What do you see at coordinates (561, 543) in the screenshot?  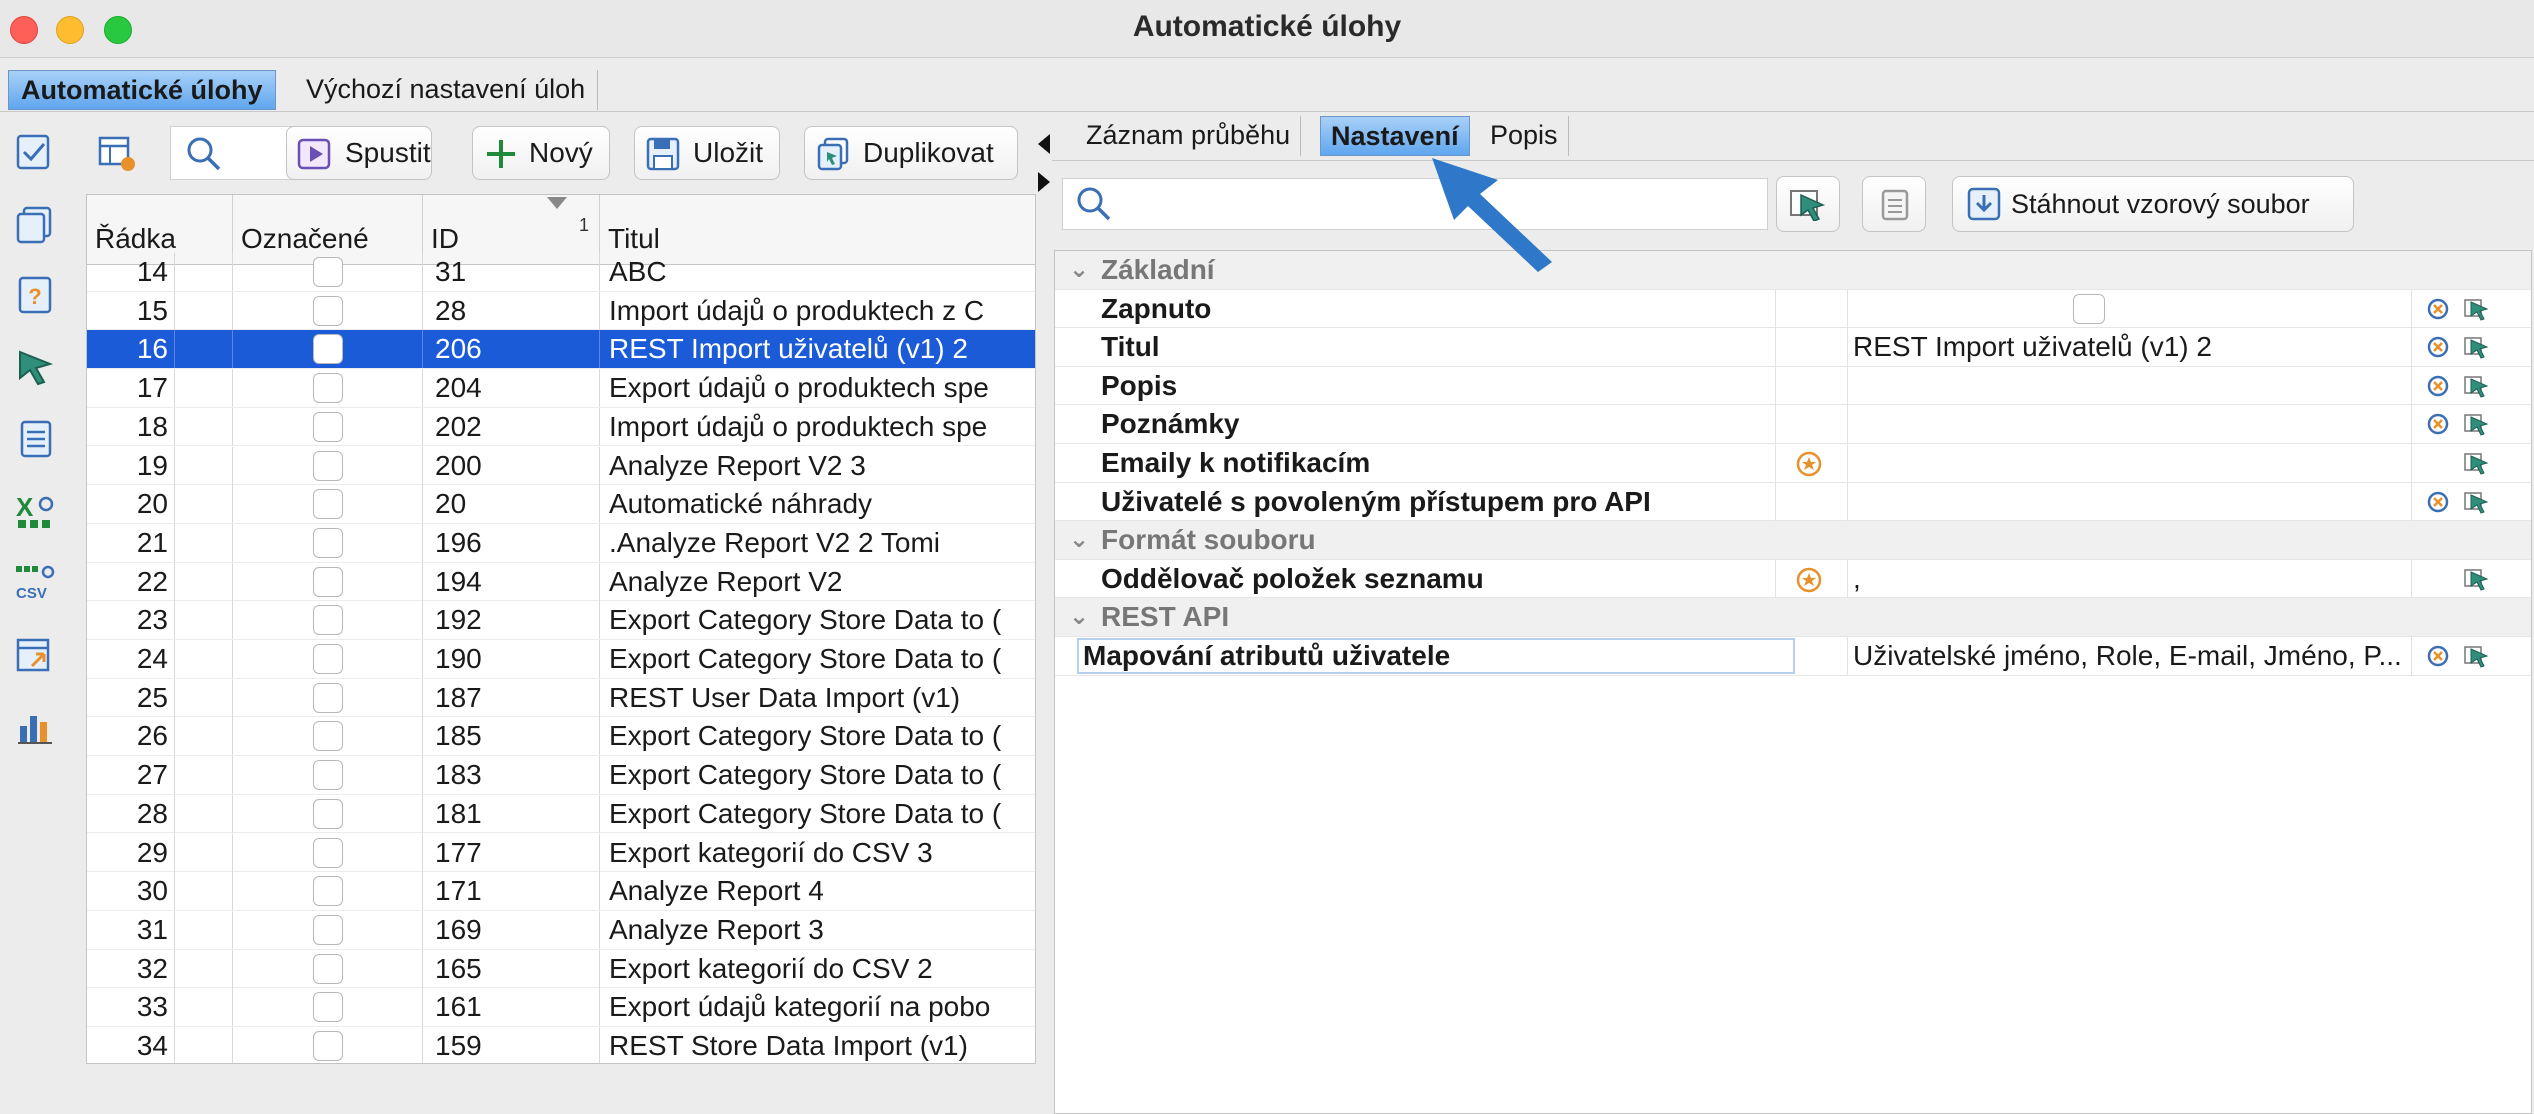 I see `table-row: 21 196 .Analyze Report V2 2 Tomi` at bounding box center [561, 543].